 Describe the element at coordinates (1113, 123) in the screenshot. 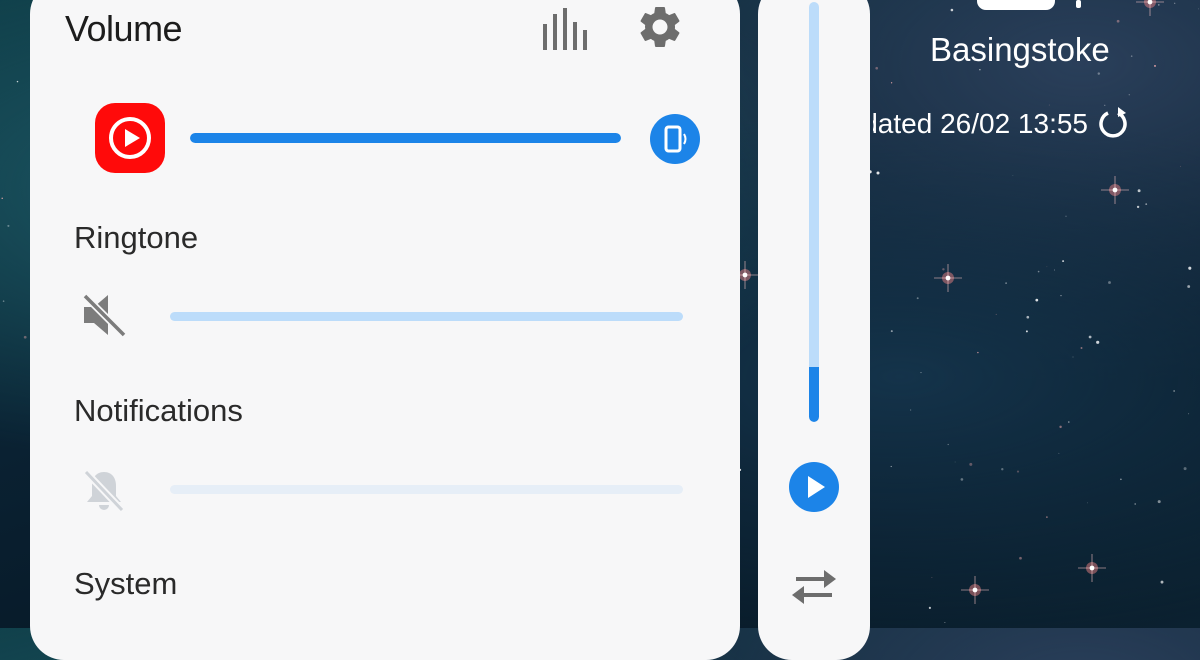

I see `refresh-icon` at that location.